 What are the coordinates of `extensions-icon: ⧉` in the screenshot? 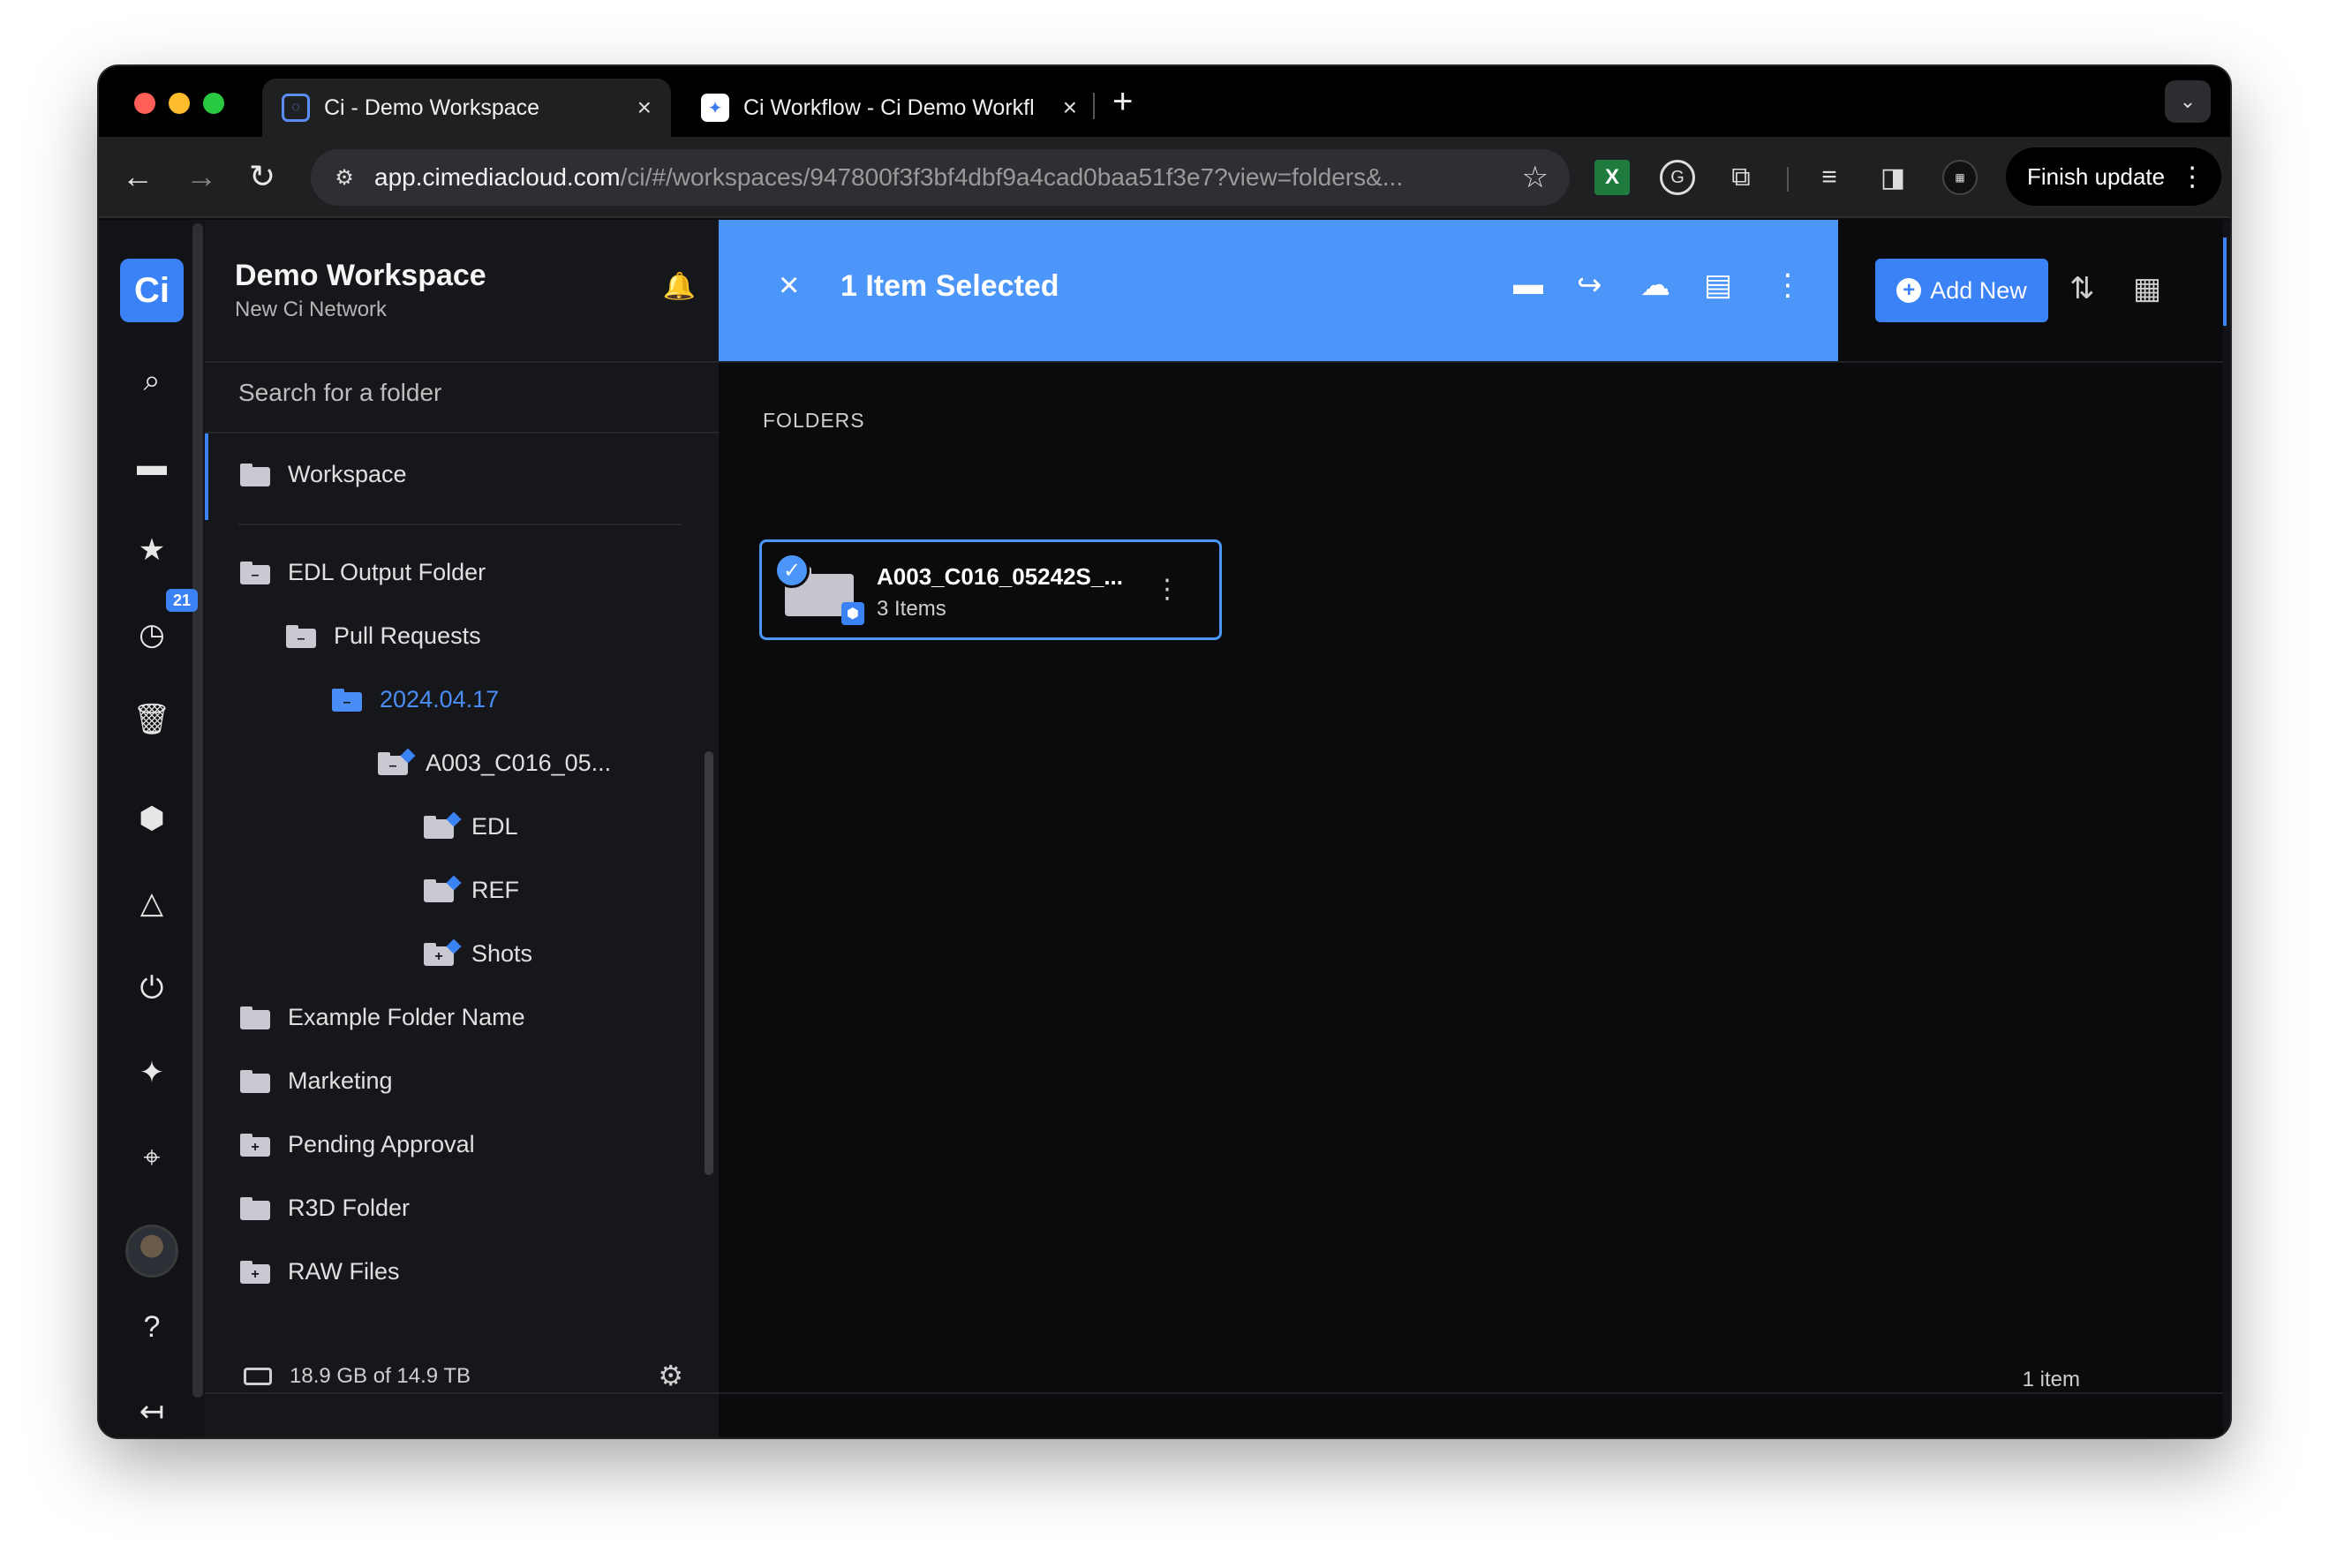 It's located at (1741, 177).